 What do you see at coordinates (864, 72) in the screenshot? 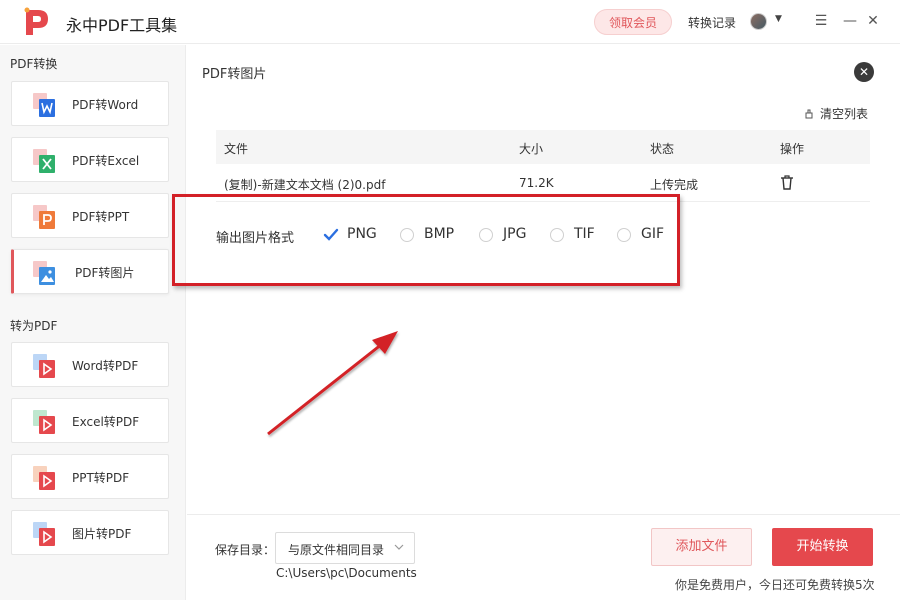
I see `close-panel-icon: ✕` at bounding box center [864, 72].